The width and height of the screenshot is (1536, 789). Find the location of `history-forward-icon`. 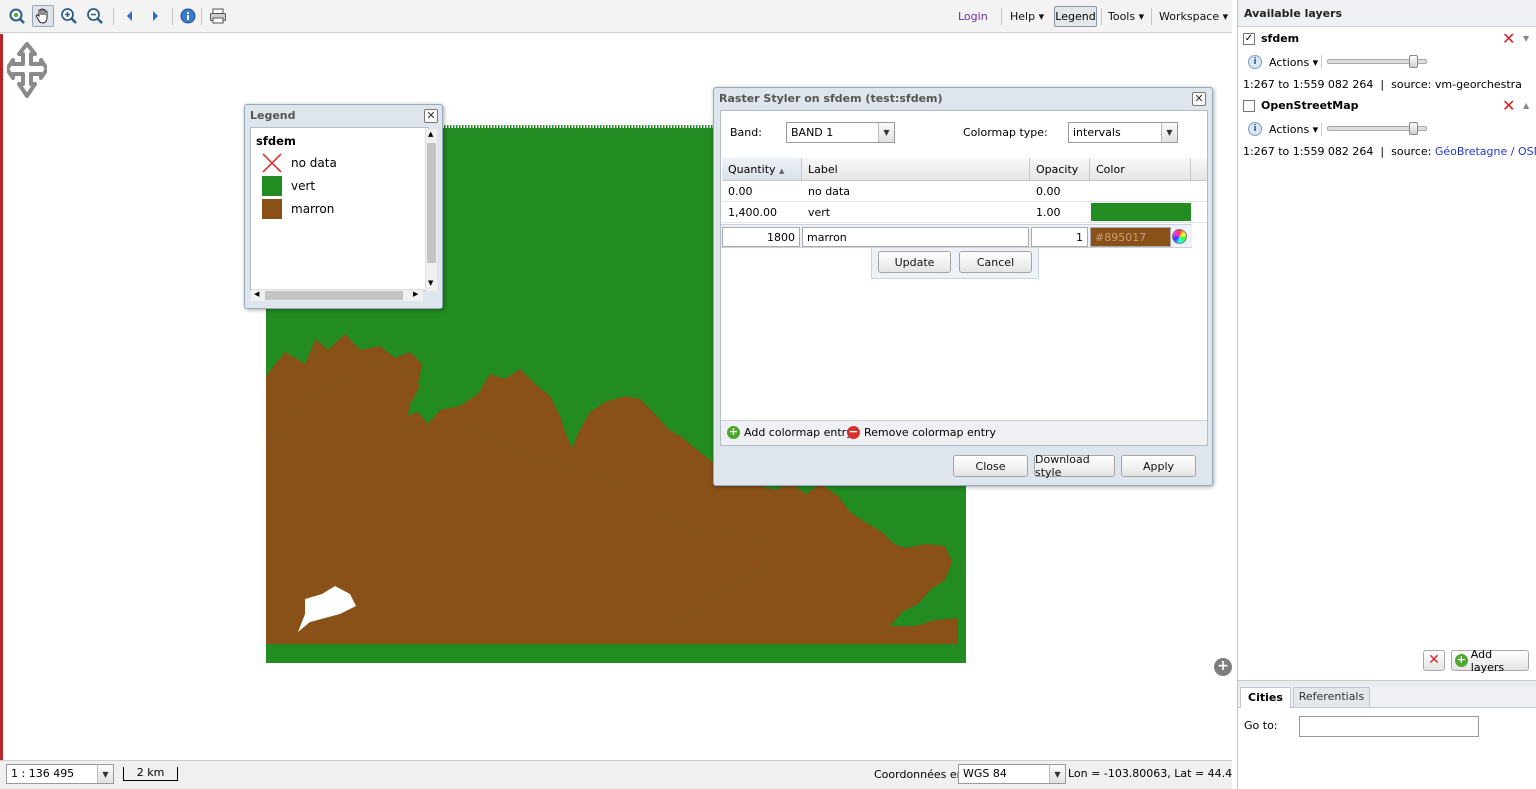

history-forward-icon is located at coordinates (155, 16).